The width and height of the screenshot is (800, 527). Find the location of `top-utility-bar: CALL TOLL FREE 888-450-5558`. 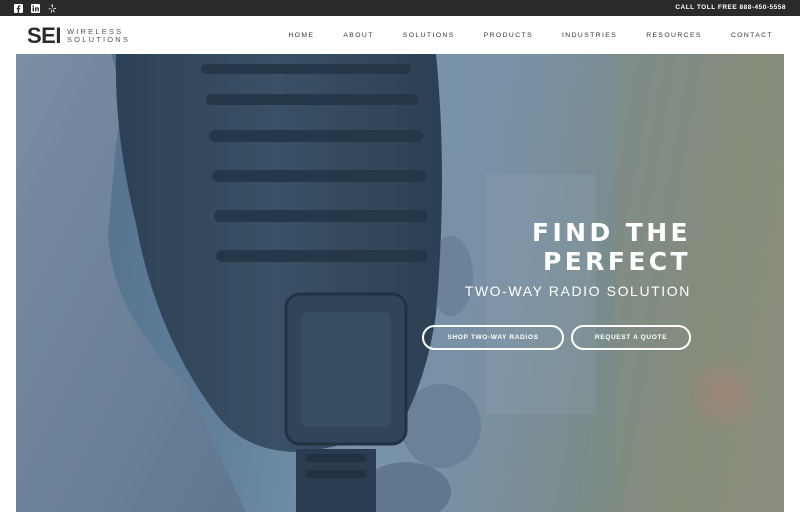

top-utility-bar: CALL TOLL FREE 888-450-5558 is located at coordinates (400, 8).